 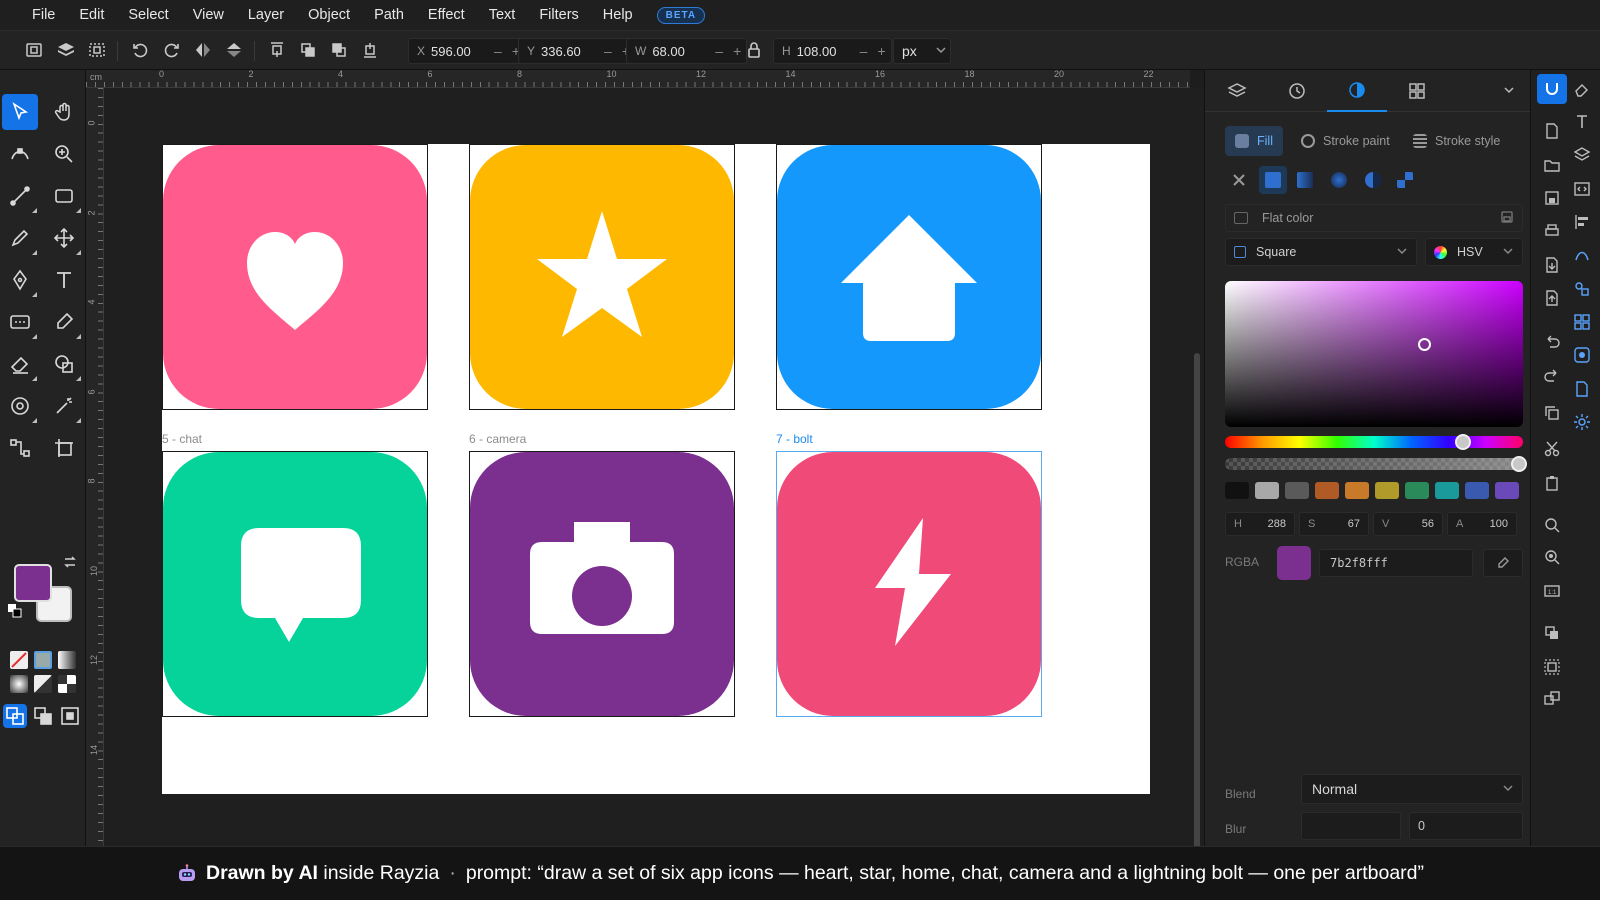 What do you see at coordinates (638, 79) in the screenshot?
I see `horizontal-ruler: cm 0 2 4 6 8 10 12 14 16 18 20 22` at bounding box center [638, 79].